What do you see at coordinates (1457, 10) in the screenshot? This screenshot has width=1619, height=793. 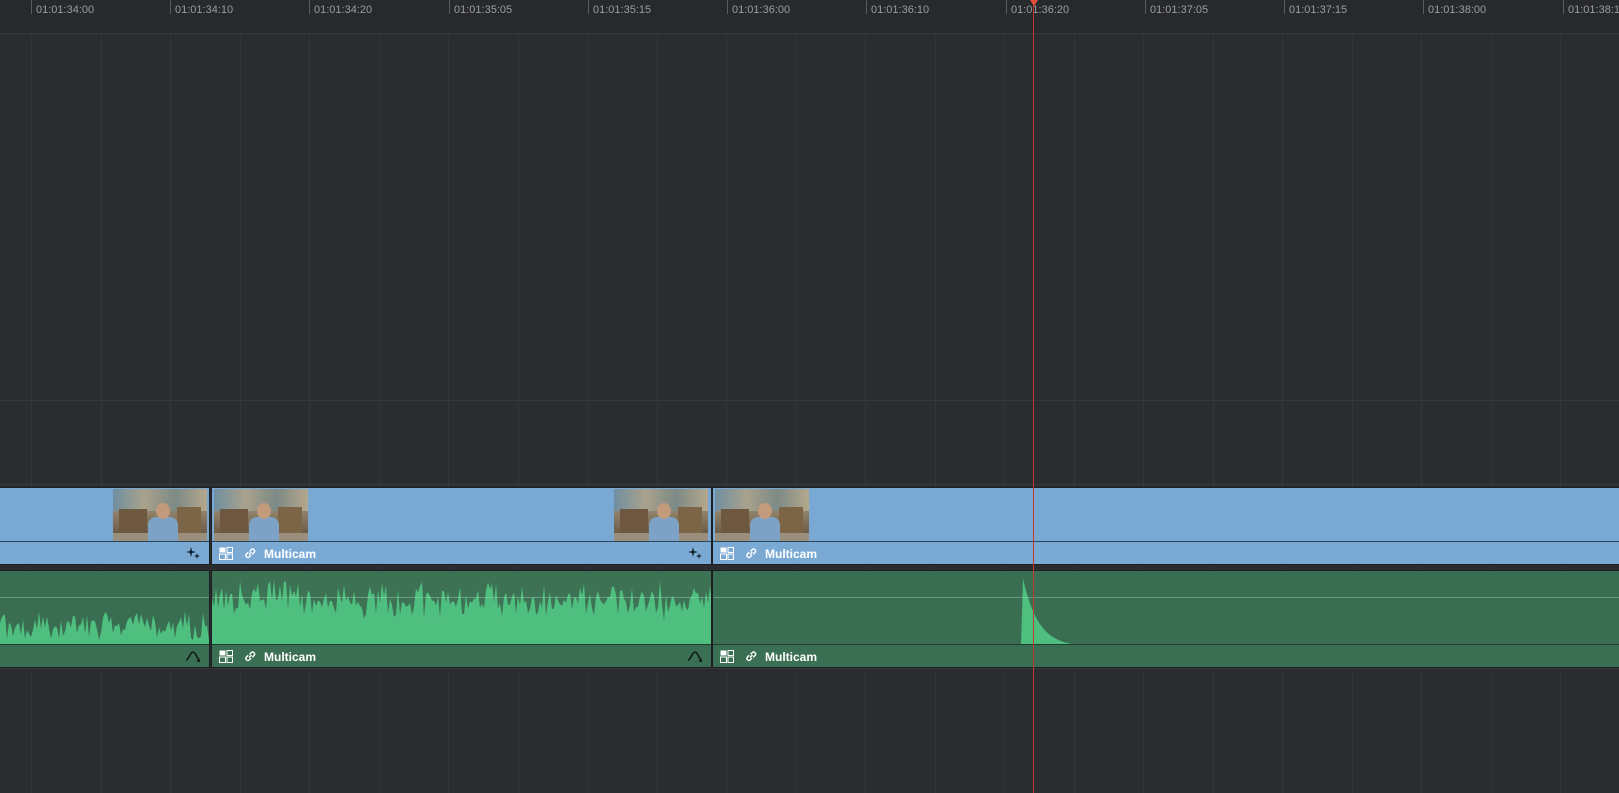 I see `ruler-timecode: 01:01:38:00` at bounding box center [1457, 10].